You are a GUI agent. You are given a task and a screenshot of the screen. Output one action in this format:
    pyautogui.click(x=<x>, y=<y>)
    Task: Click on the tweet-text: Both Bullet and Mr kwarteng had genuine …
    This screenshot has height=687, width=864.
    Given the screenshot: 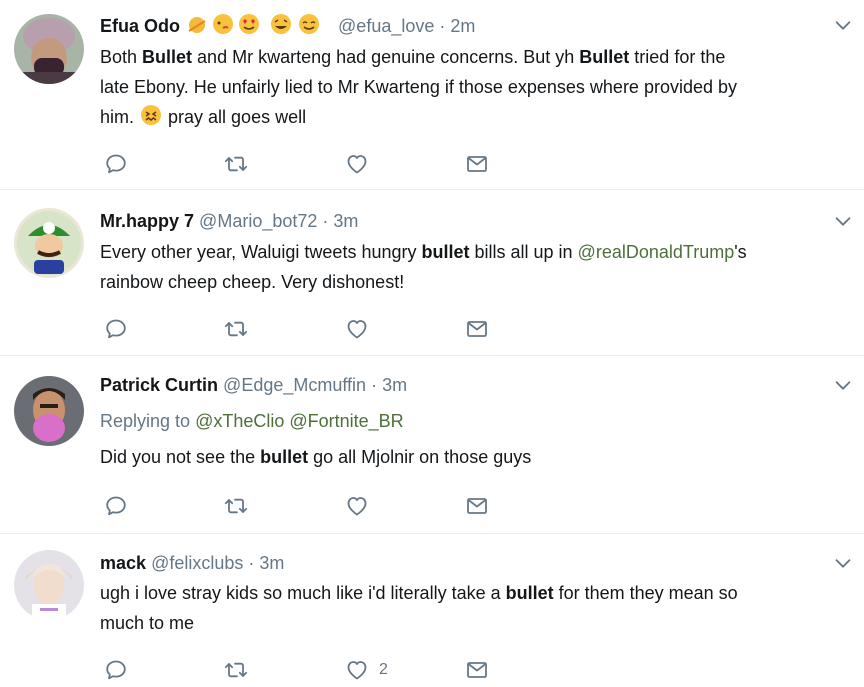 What is the action you would take?
    pyautogui.click(x=475, y=89)
    